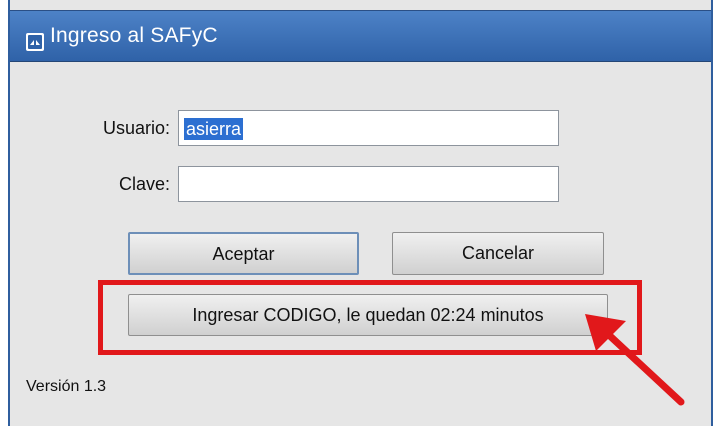 This screenshot has width=721, height=426. I want to click on selected-user-text: asierra, so click(214, 129).